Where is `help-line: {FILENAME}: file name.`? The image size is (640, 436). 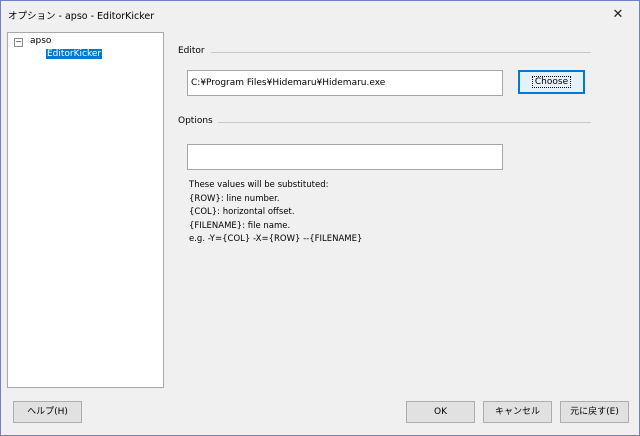
help-line: {FILENAME}: file name. is located at coordinates (240, 225).